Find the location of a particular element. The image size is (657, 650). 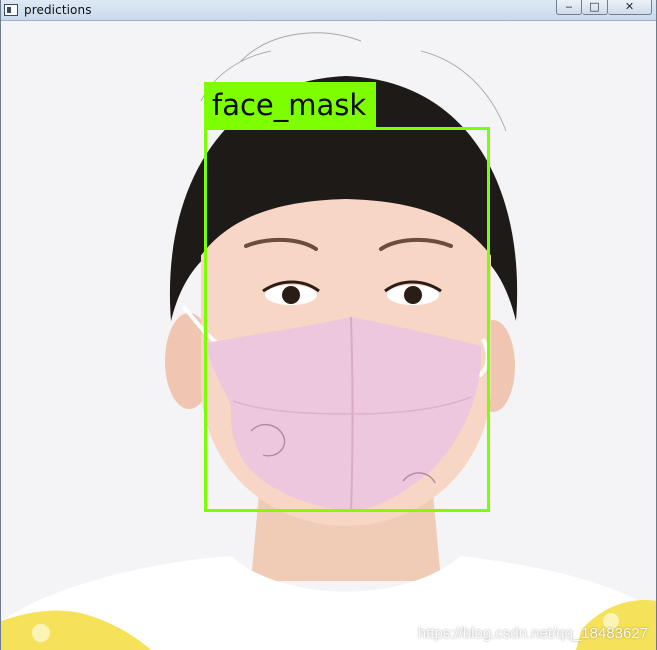

watermark: https://blog.csdn.net/qq_18483627 is located at coordinates (532, 633).